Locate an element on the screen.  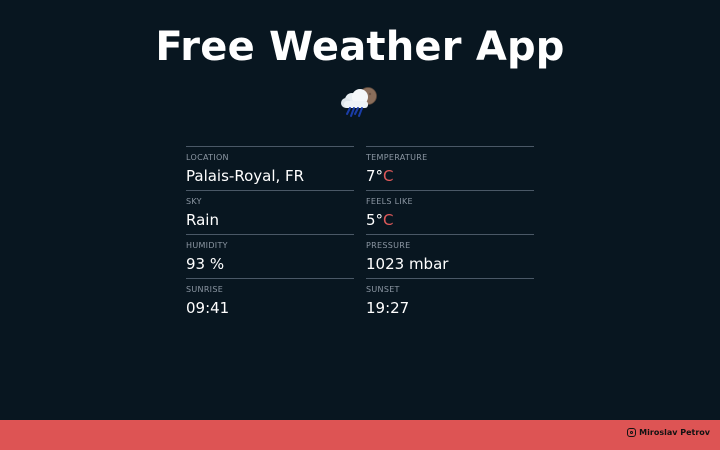
temperature-label: Temperature is located at coordinates (397, 157).